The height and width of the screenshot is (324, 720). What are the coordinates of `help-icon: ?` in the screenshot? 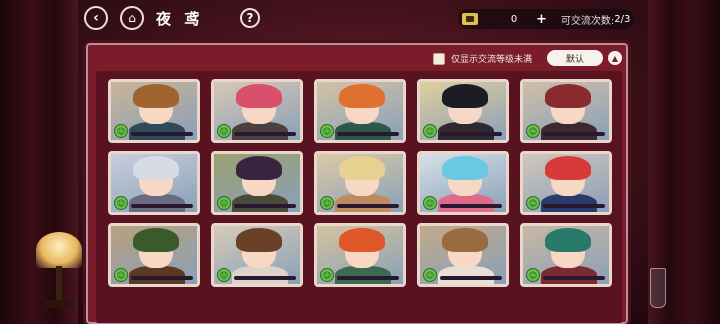 It's located at (250, 18).